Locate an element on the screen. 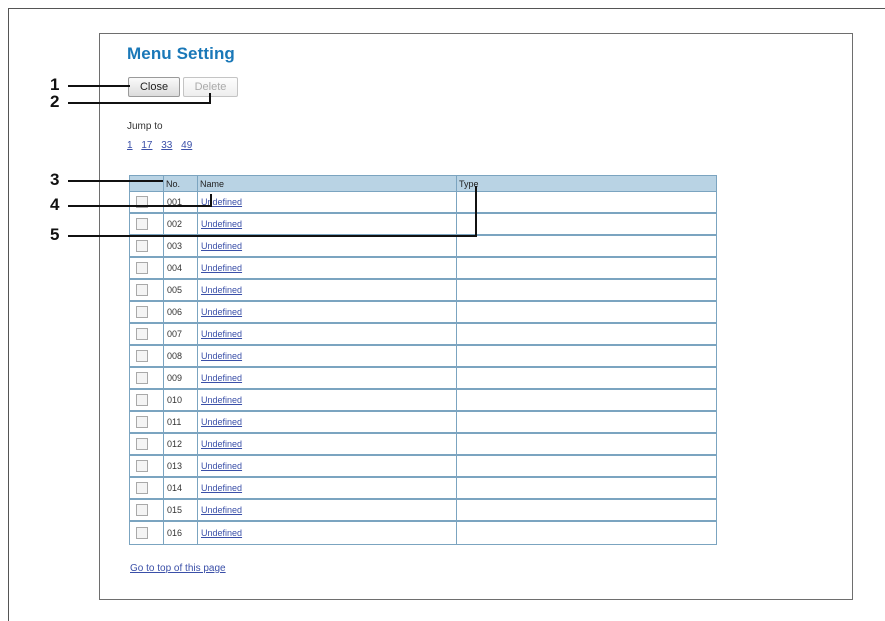 The image size is (885, 621). callout-2: 2 is located at coordinates (55, 101).